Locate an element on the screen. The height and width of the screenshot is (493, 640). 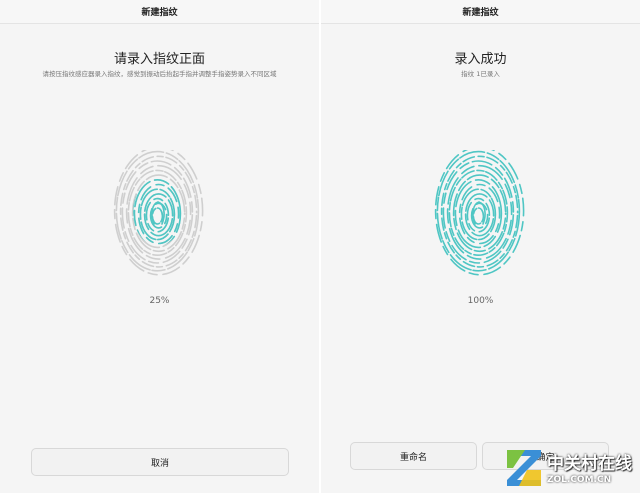
watermark: 中关村在线 ZOL.COM.CN is located at coordinates (572, 466).